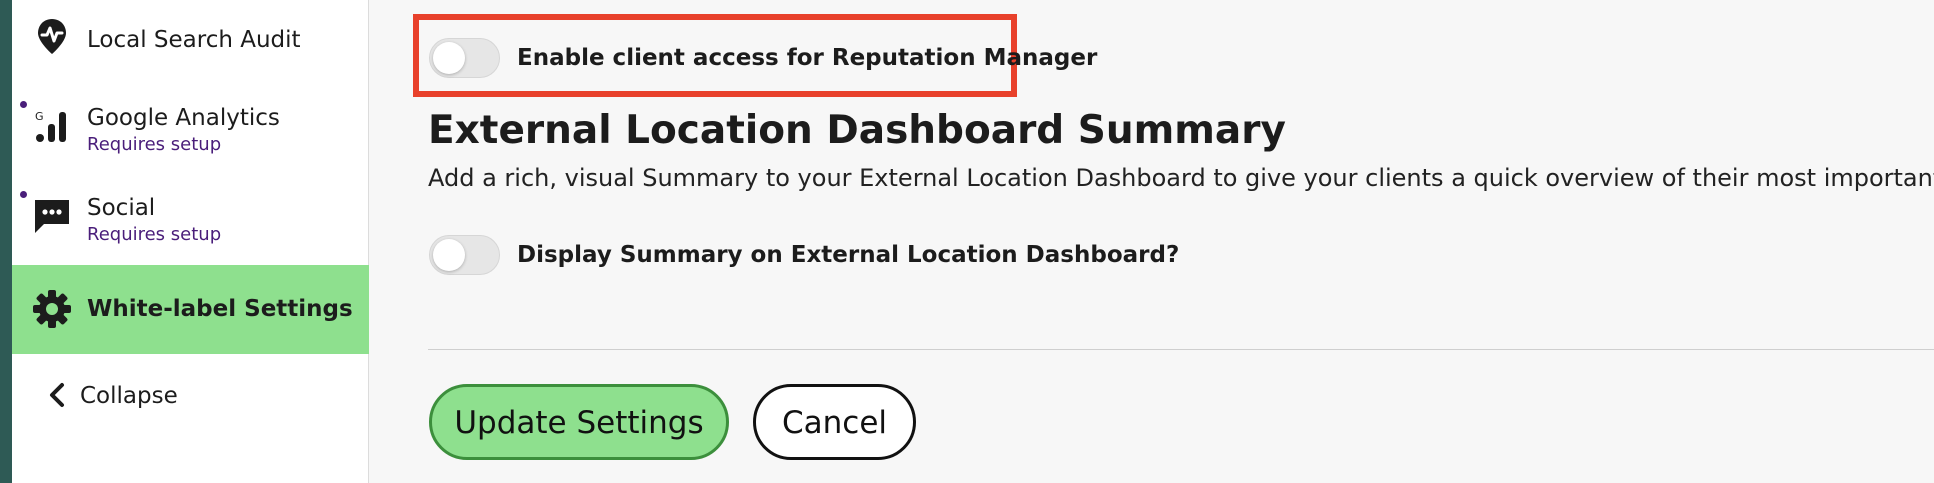 The width and height of the screenshot is (1934, 483). Describe the element at coordinates (857, 130) in the screenshot. I see `section-title: External Location Dashboard Summary` at that location.